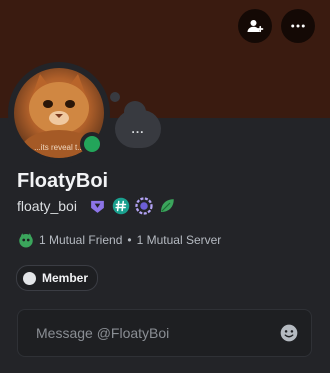 The height and width of the screenshot is (373, 330). I want to click on message-box, so click(164, 333).